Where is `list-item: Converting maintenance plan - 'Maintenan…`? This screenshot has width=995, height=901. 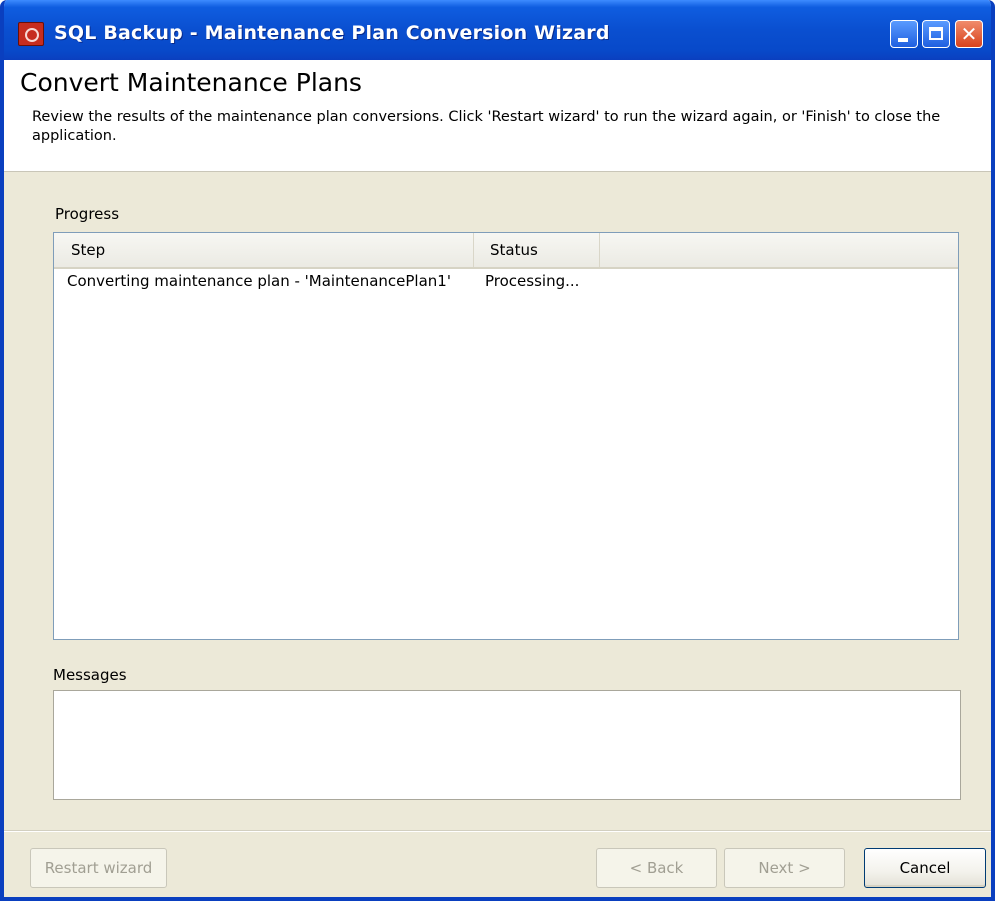
list-item: Converting maintenance plan - 'Maintenan… is located at coordinates (506, 281).